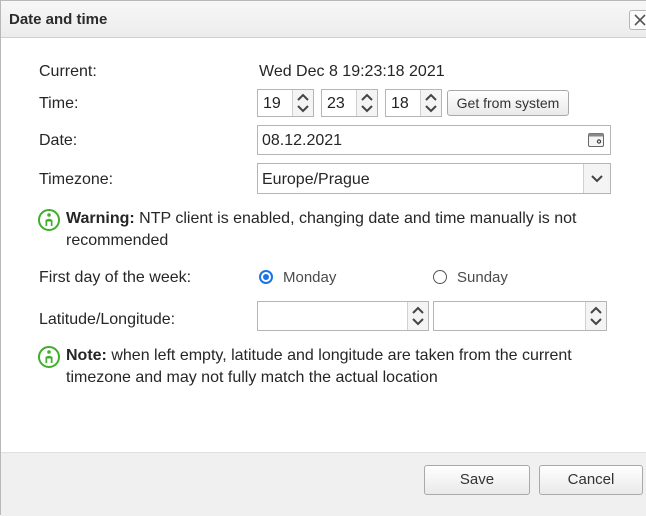 The height and width of the screenshot is (516, 646). Describe the element at coordinates (117, 240) in the screenshot. I see `warning-text-line2: recommended` at that location.